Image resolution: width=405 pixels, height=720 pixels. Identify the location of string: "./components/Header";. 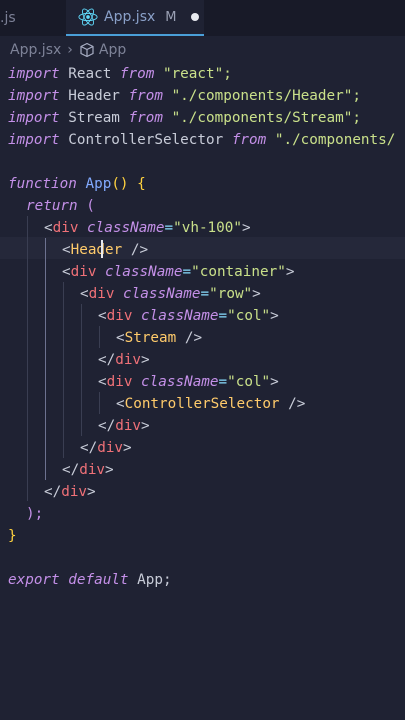
(261, 96).